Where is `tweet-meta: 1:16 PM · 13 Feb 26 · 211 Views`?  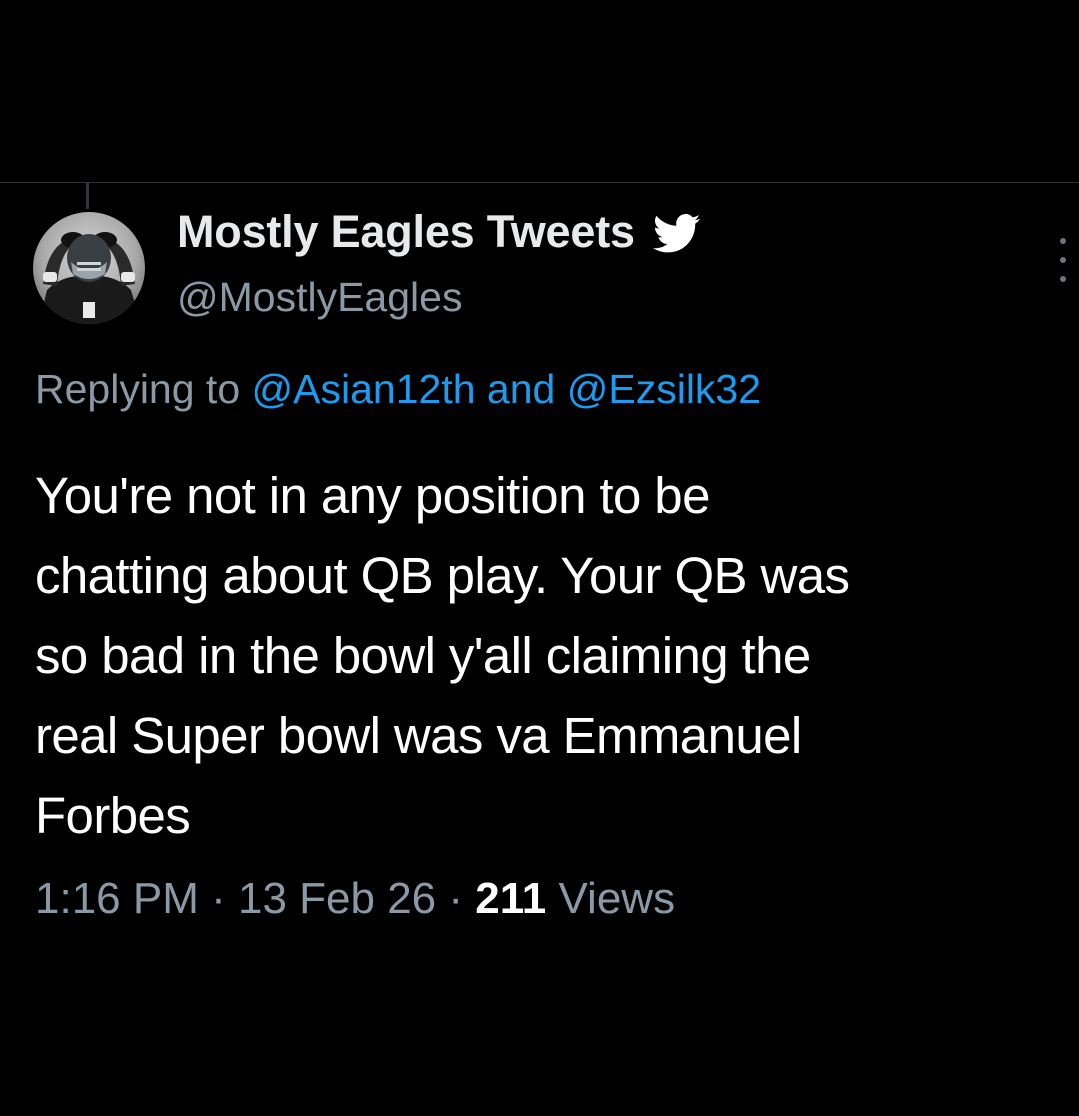
tweet-meta: 1:16 PM · 13 Feb 26 · 211 Views is located at coordinates (355, 899).